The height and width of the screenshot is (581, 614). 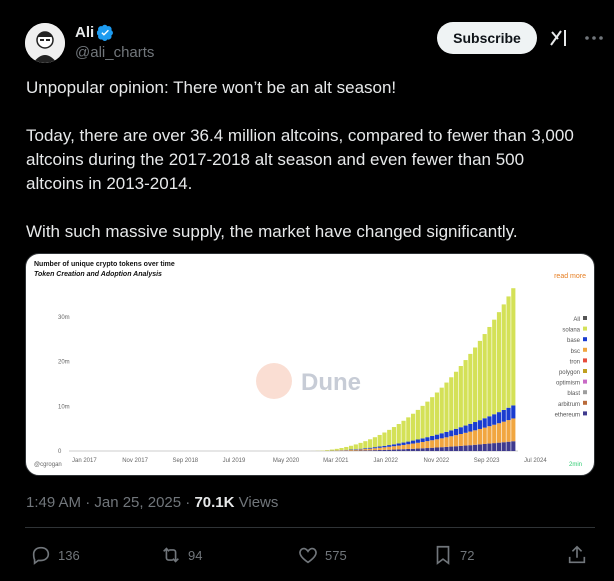 What do you see at coordinates (185, 461) in the screenshot?
I see `x-tick-label: Sep 2018` at bounding box center [185, 461].